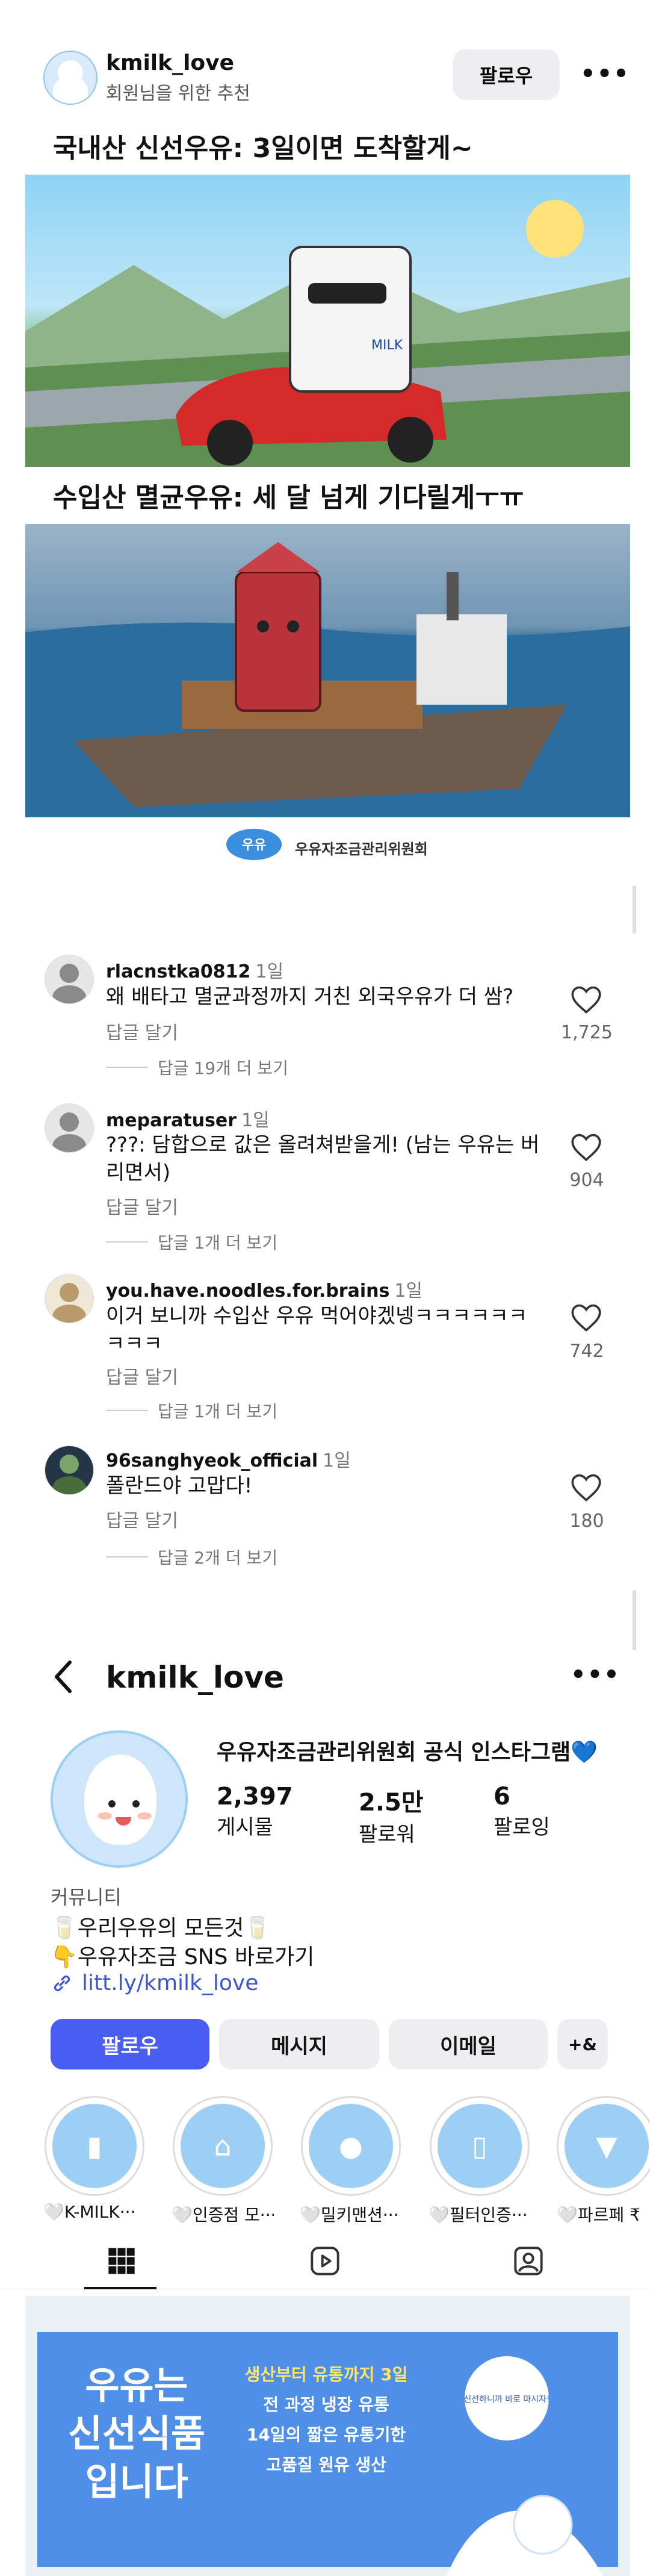 Image resolution: width=650 pixels, height=2576 pixels. I want to click on milk-board-logo: 우유, so click(254, 844).